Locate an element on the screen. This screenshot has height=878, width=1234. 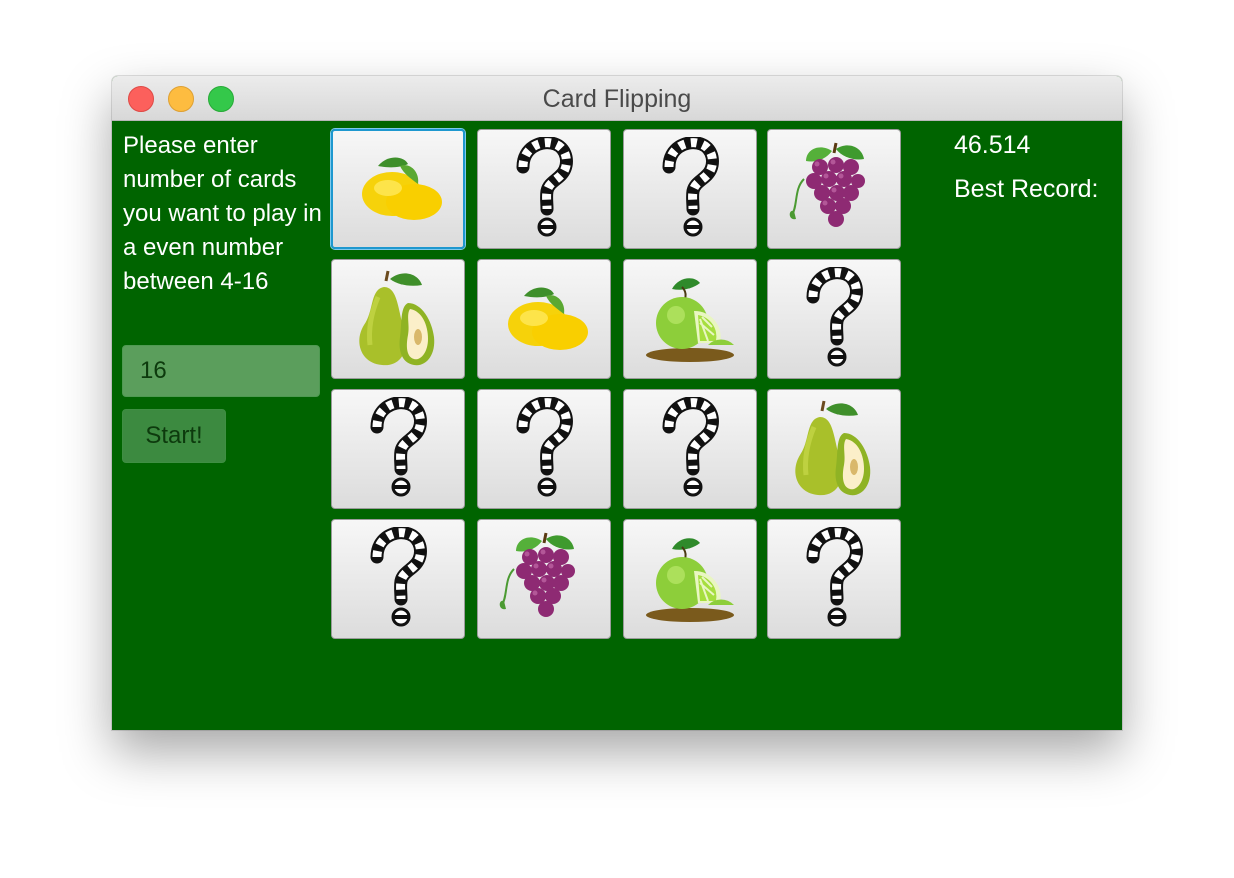
best-record-label: Best Record: is located at coordinates (1026, 189).